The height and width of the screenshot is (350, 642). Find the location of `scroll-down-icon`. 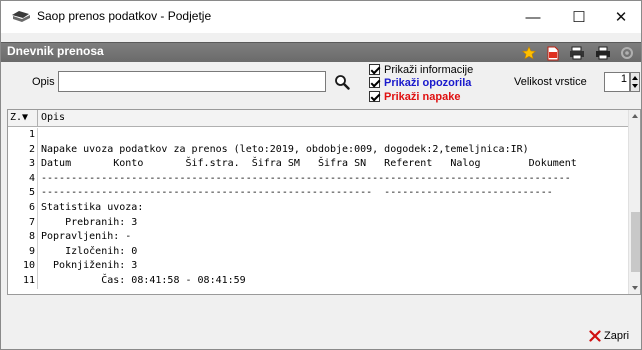

scroll-down-icon is located at coordinates (635, 288).